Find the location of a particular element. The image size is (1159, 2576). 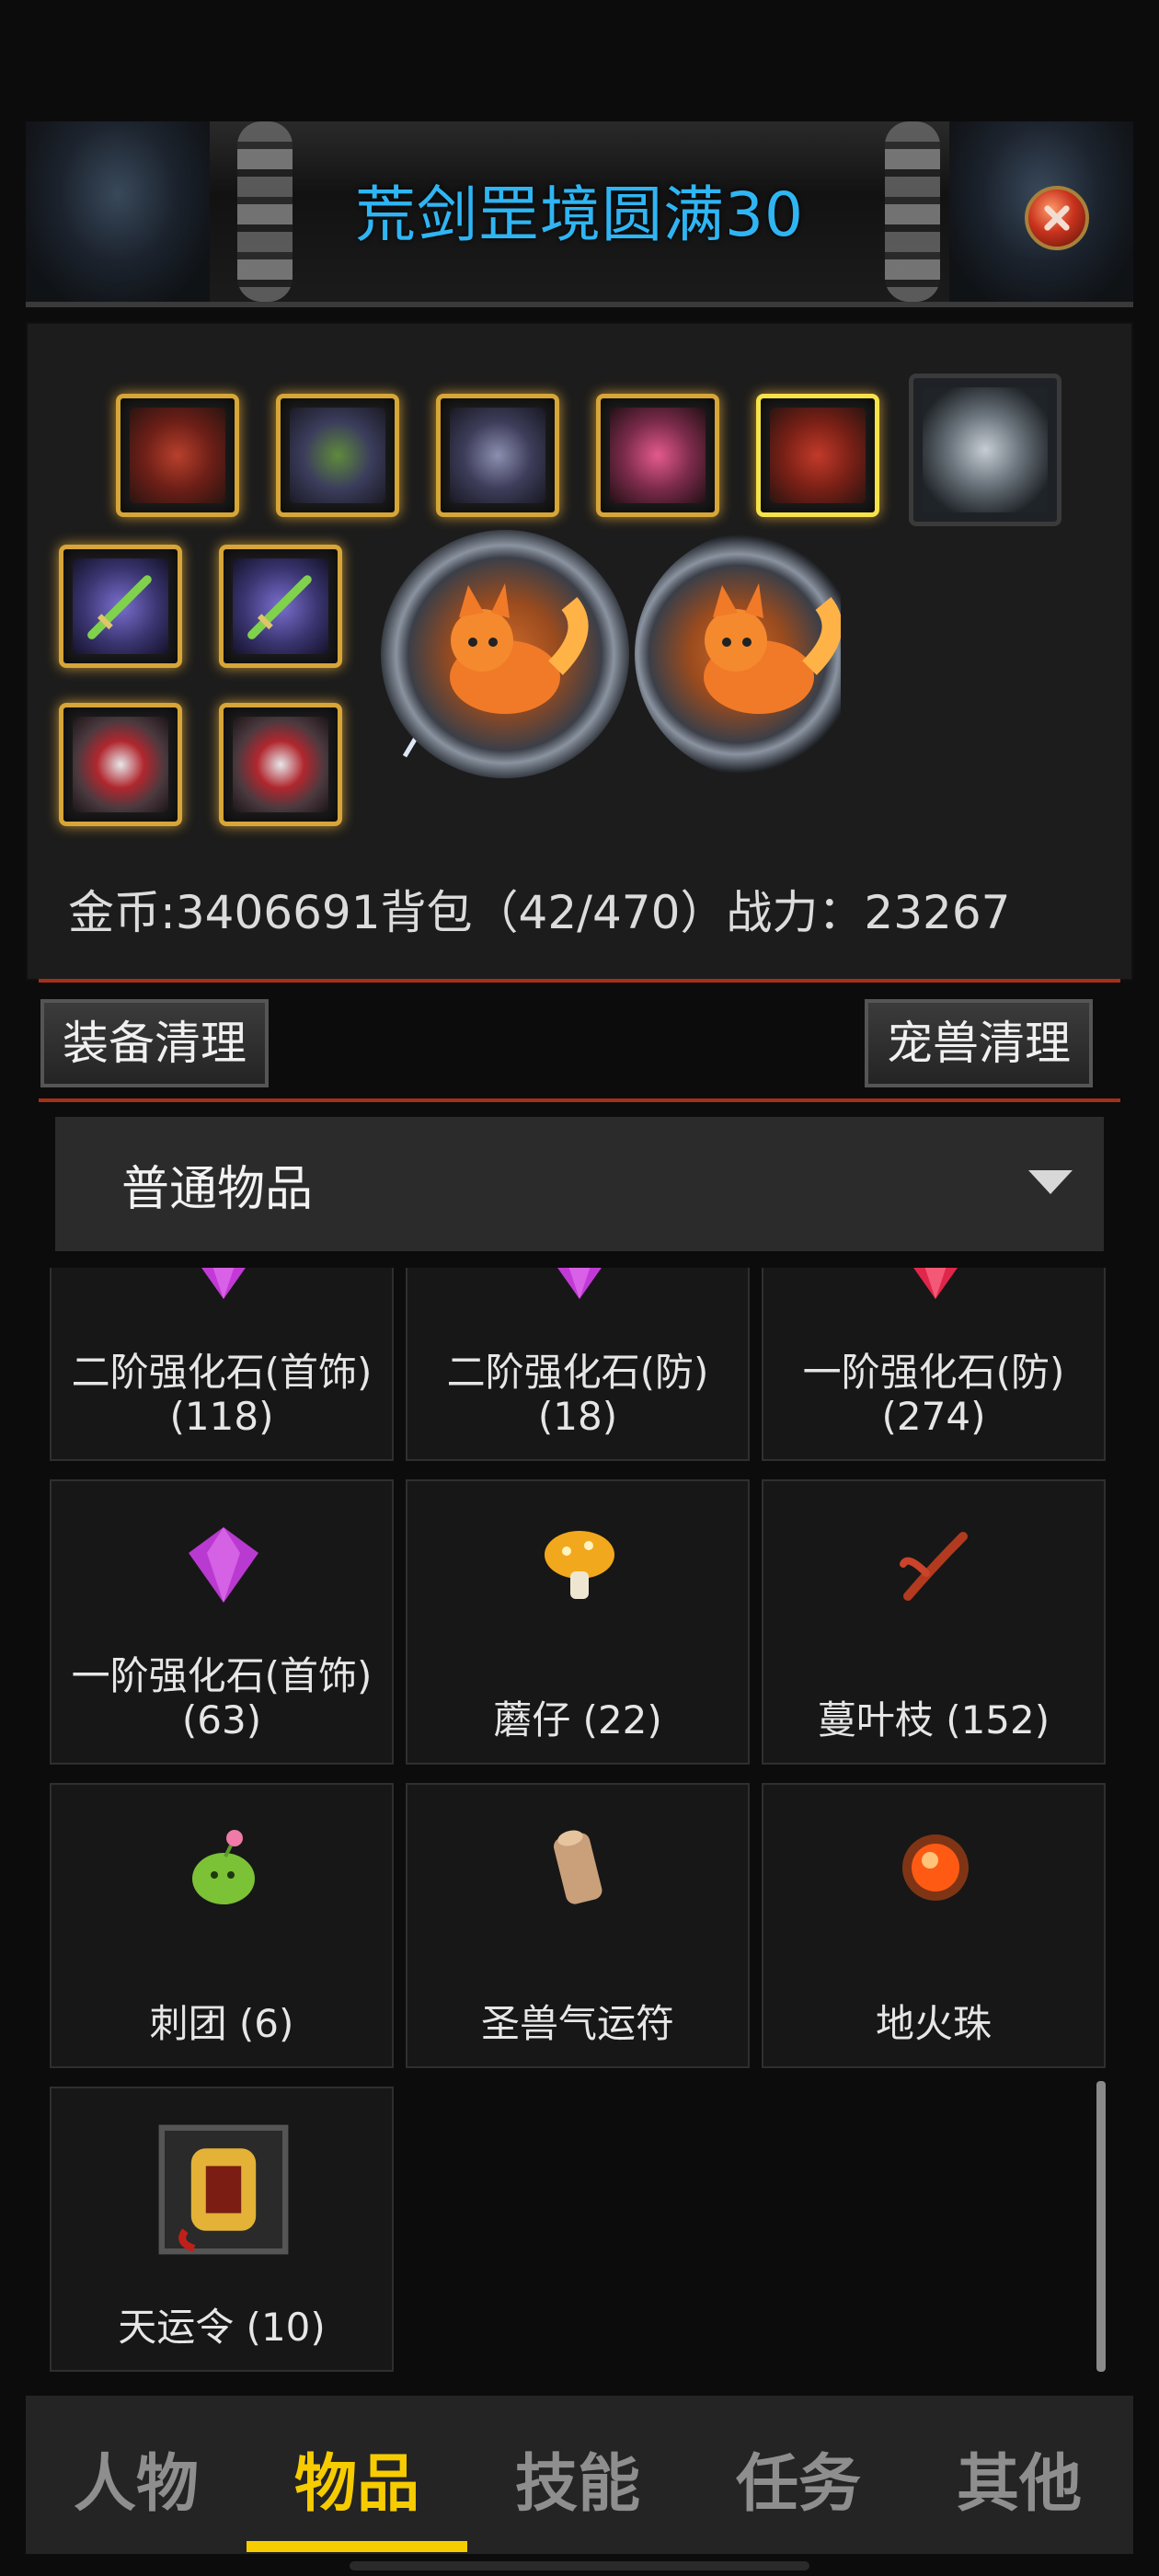

shoulder-armor-icon is located at coordinates (337, 455).